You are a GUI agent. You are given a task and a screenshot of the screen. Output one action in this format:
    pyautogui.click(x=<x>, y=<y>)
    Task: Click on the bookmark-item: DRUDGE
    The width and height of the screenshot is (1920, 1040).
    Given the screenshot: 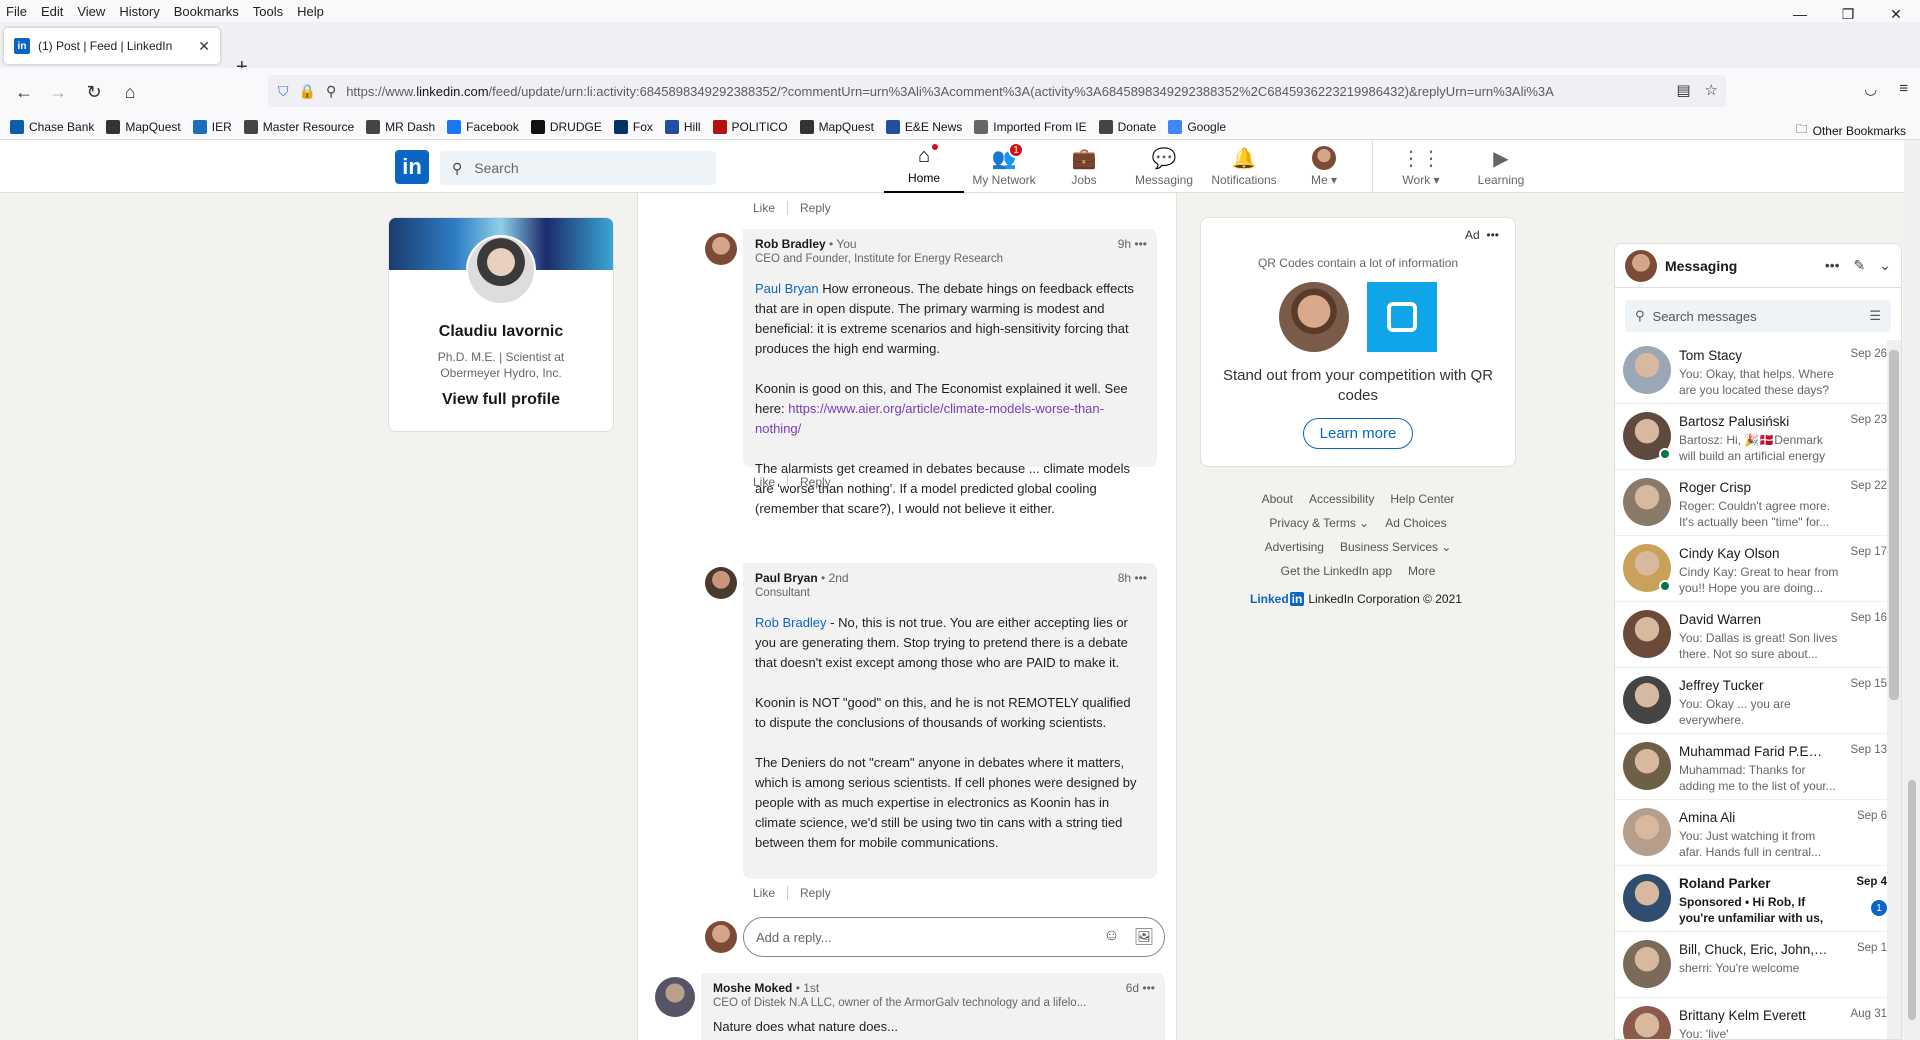 What is the action you would take?
    pyautogui.click(x=566, y=126)
    